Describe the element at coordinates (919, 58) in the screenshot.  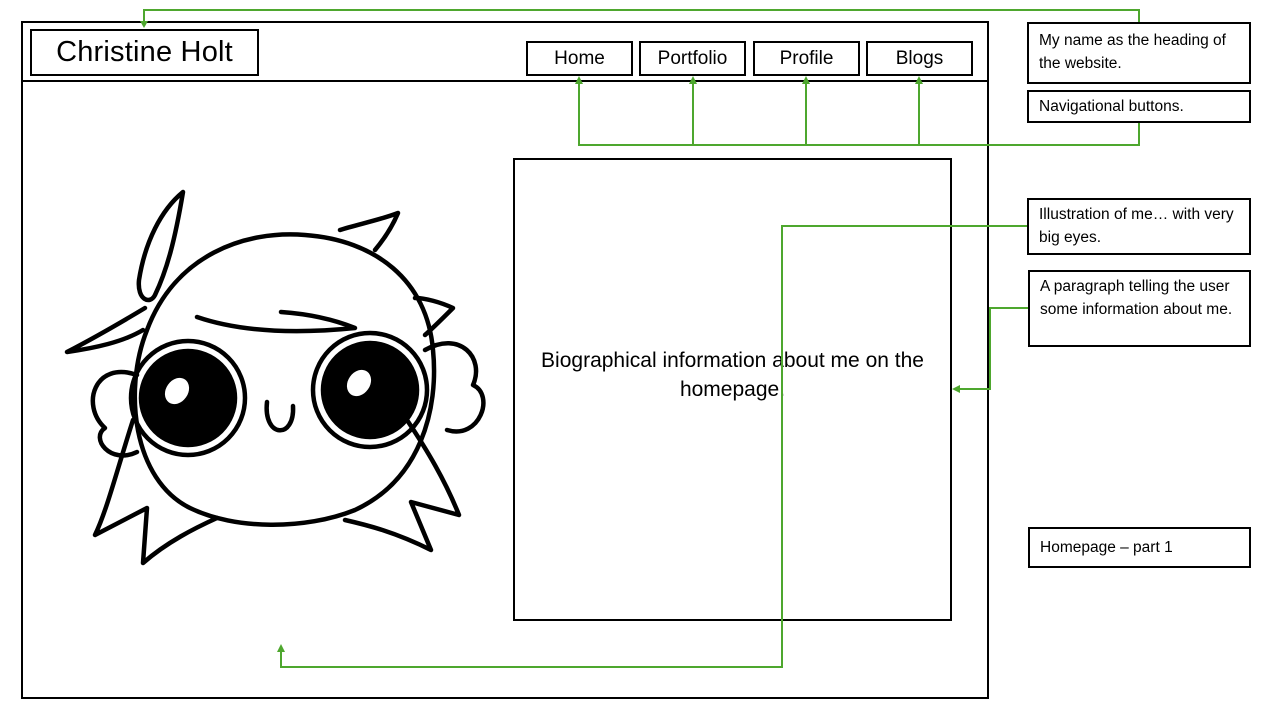
I see `nav-blogs-button: Blogs` at that location.